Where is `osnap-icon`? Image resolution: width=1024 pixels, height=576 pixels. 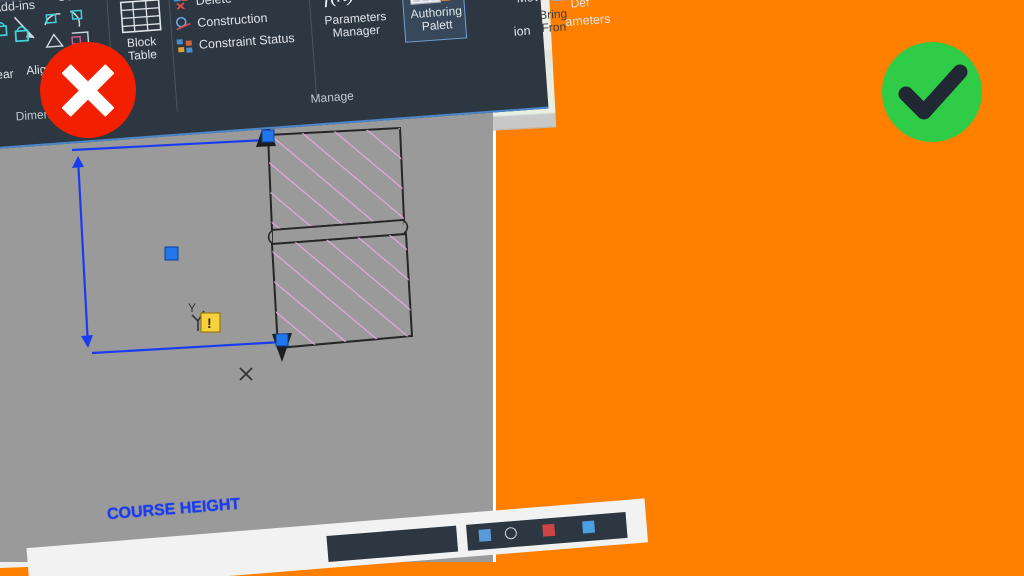
osnap-icon is located at coordinates (589, 527).